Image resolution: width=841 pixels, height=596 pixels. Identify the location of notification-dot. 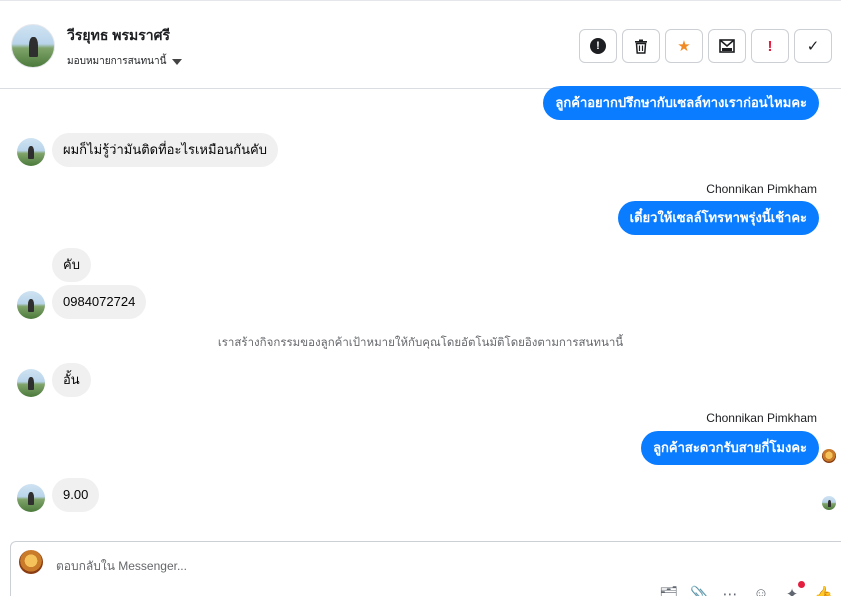
(801, 584).